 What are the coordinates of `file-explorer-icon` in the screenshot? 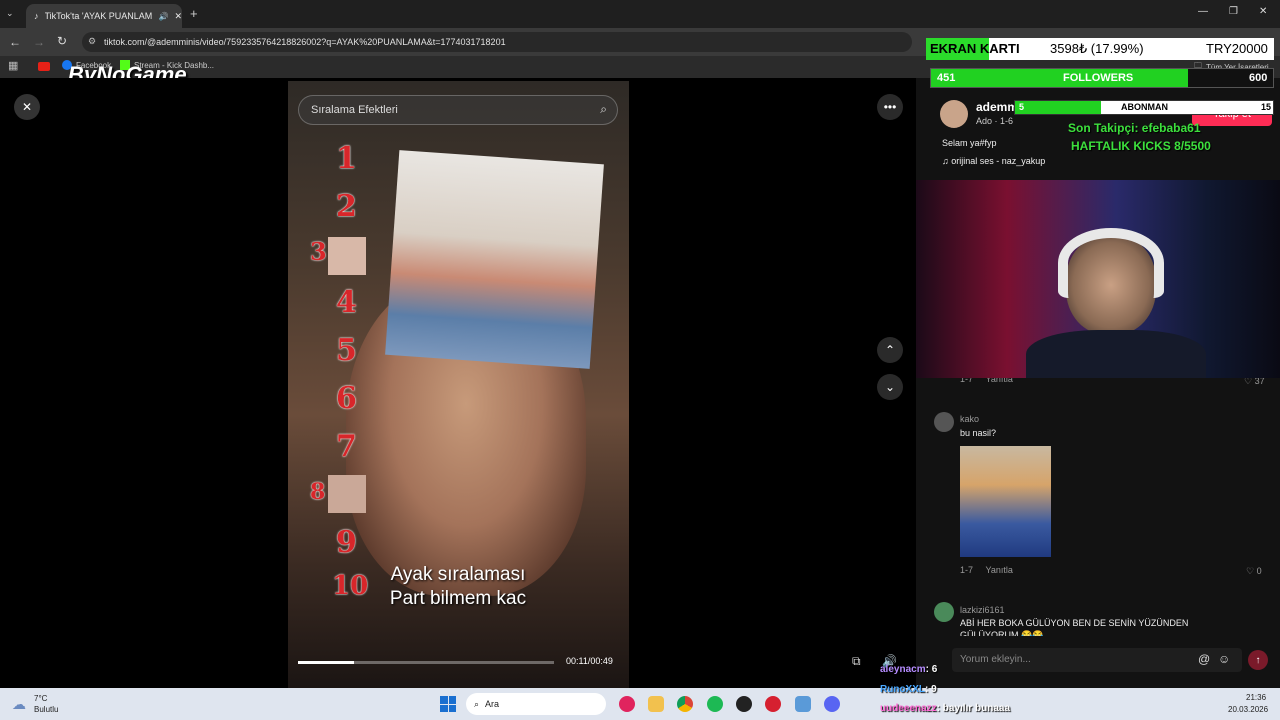 It's located at (656, 704).